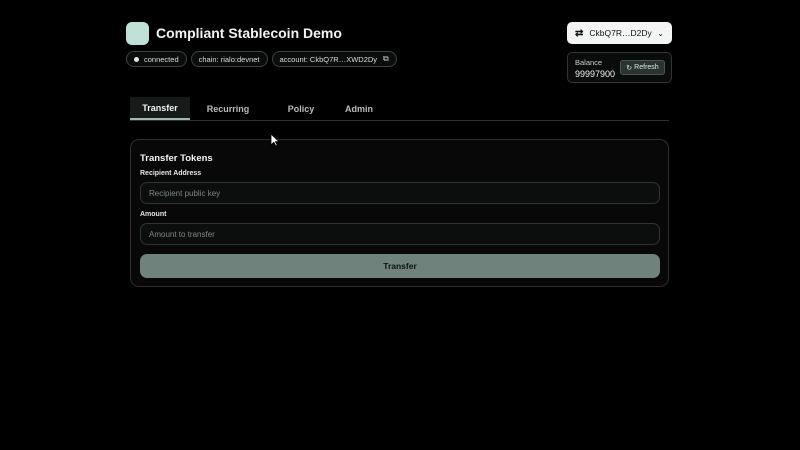  Describe the element at coordinates (589, 62) in the screenshot. I see `balance-label: Balance` at that location.